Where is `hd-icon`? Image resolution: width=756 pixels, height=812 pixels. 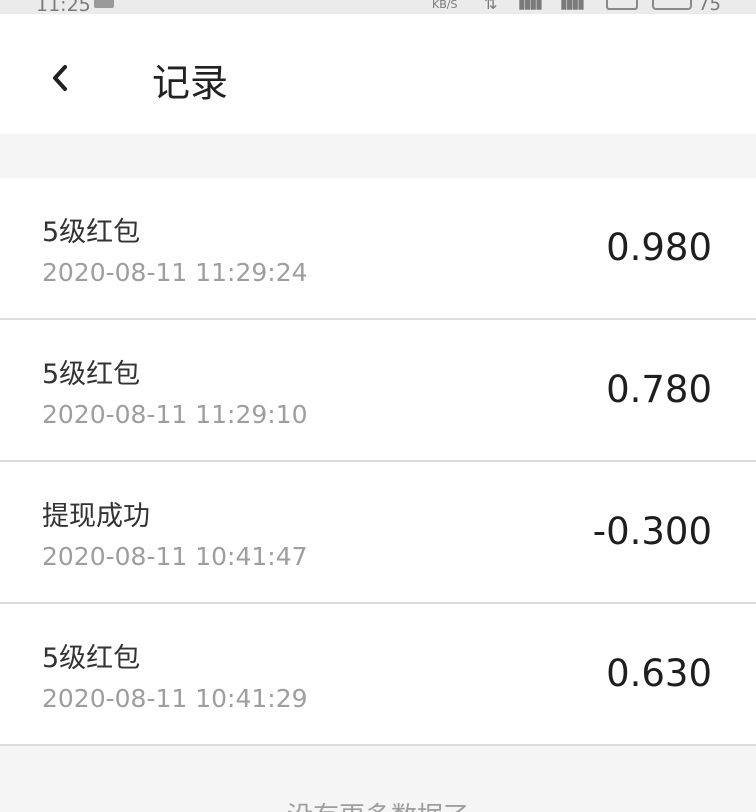 hd-icon is located at coordinates (622, 5).